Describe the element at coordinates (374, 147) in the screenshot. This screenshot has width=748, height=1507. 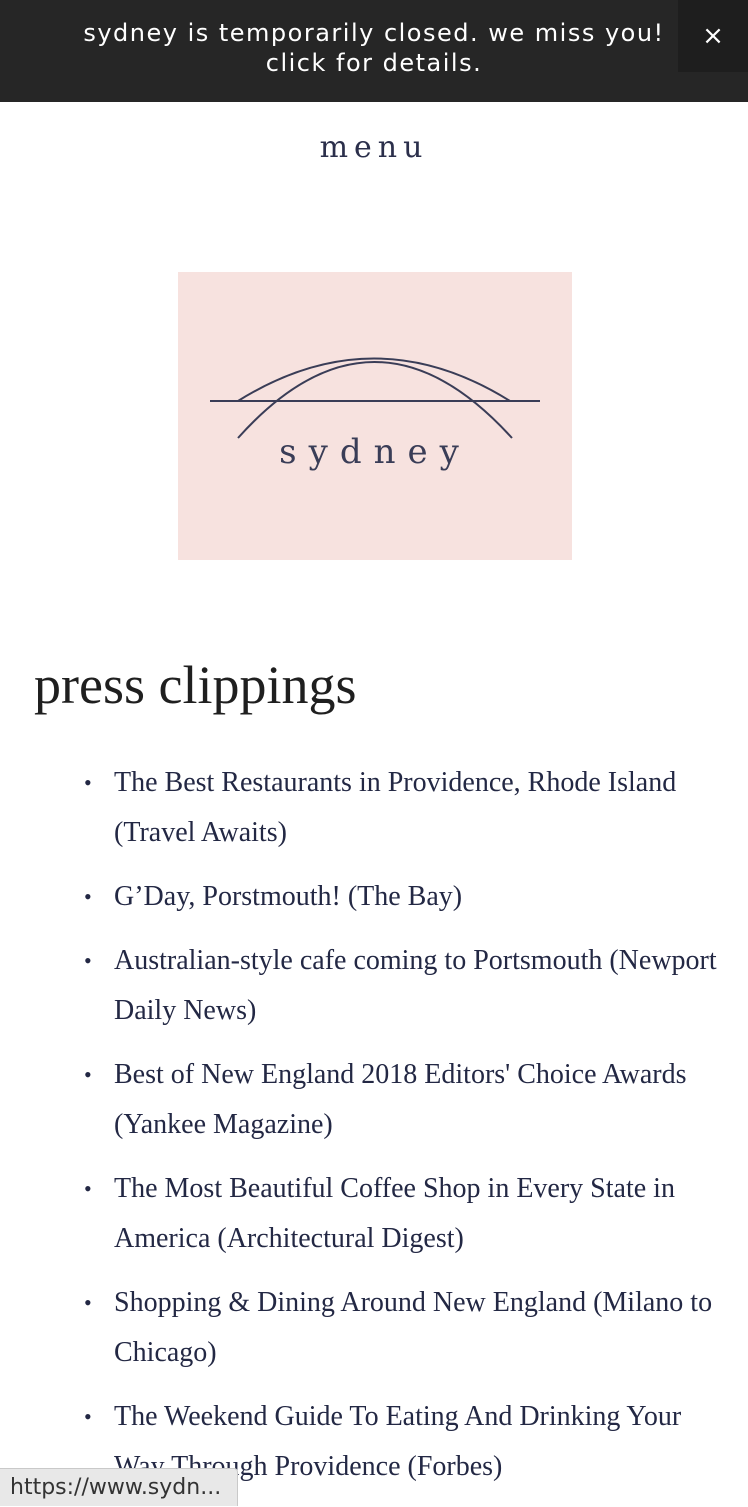
I see `menu-button: menu` at that location.